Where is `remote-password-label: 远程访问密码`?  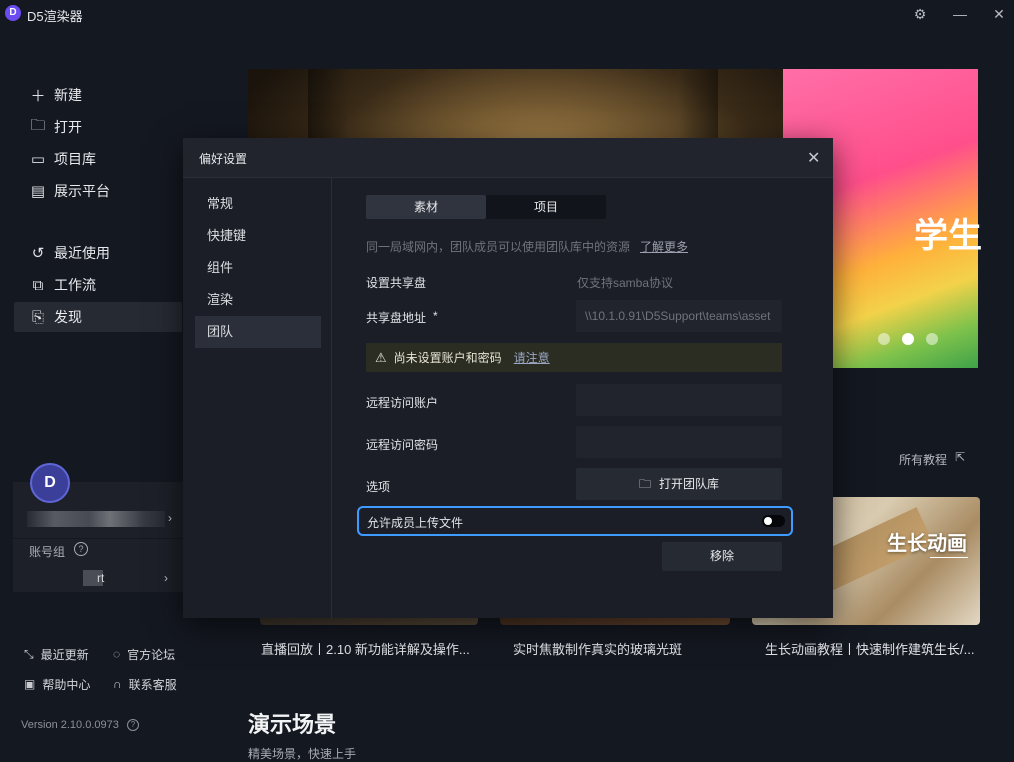 remote-password-label: 远程访问密码 is located at coordinates (402, 445).